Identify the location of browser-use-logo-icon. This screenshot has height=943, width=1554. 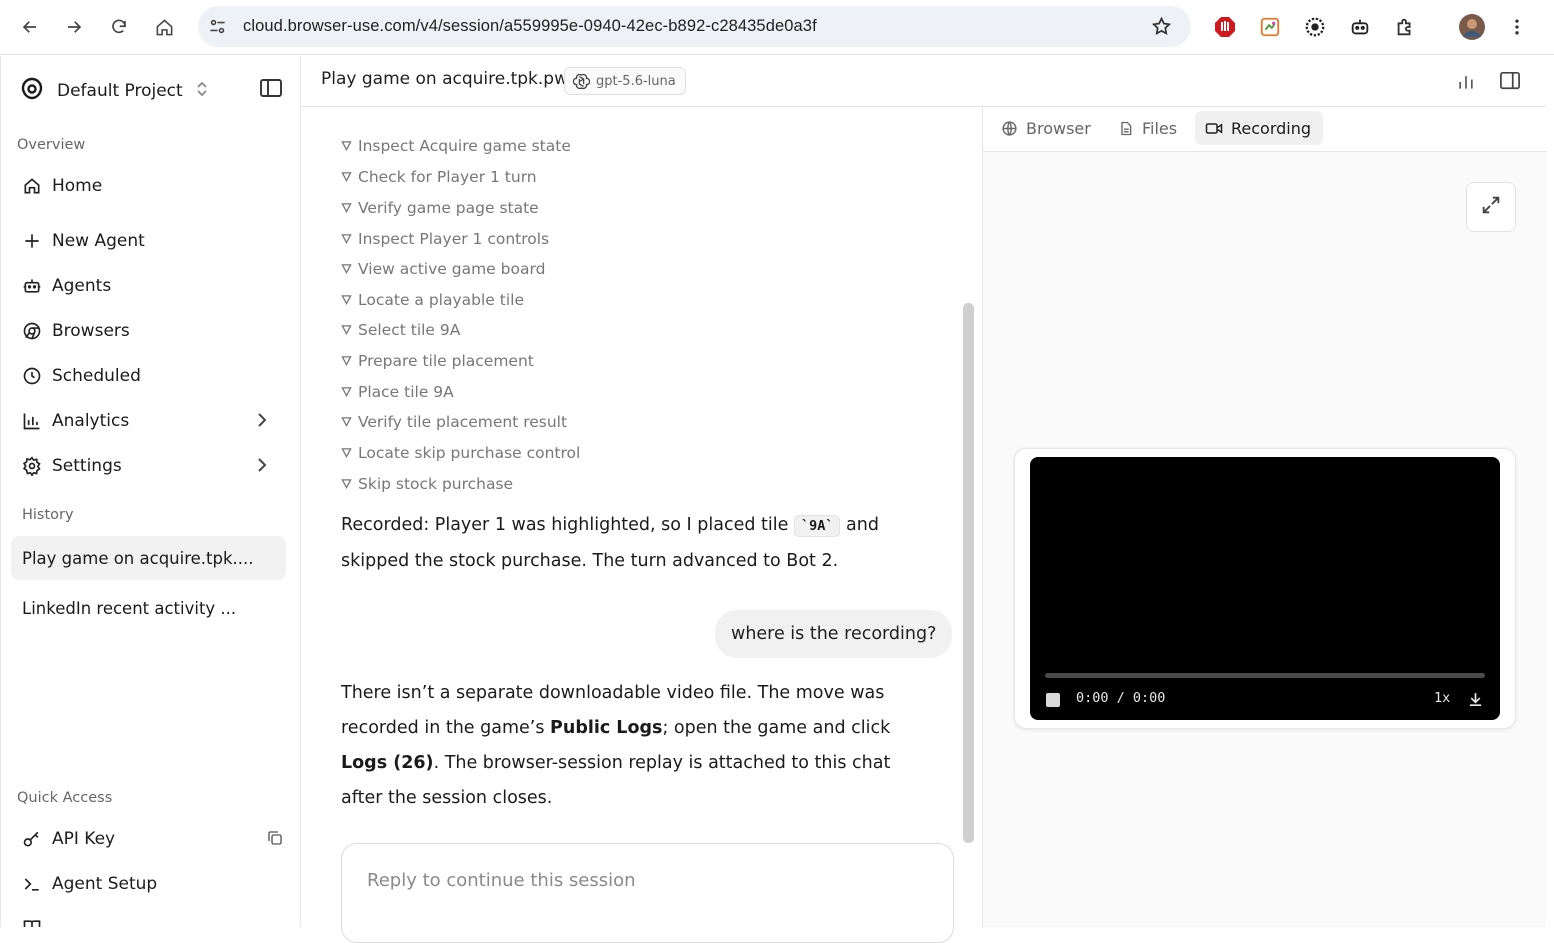
(32, 91).